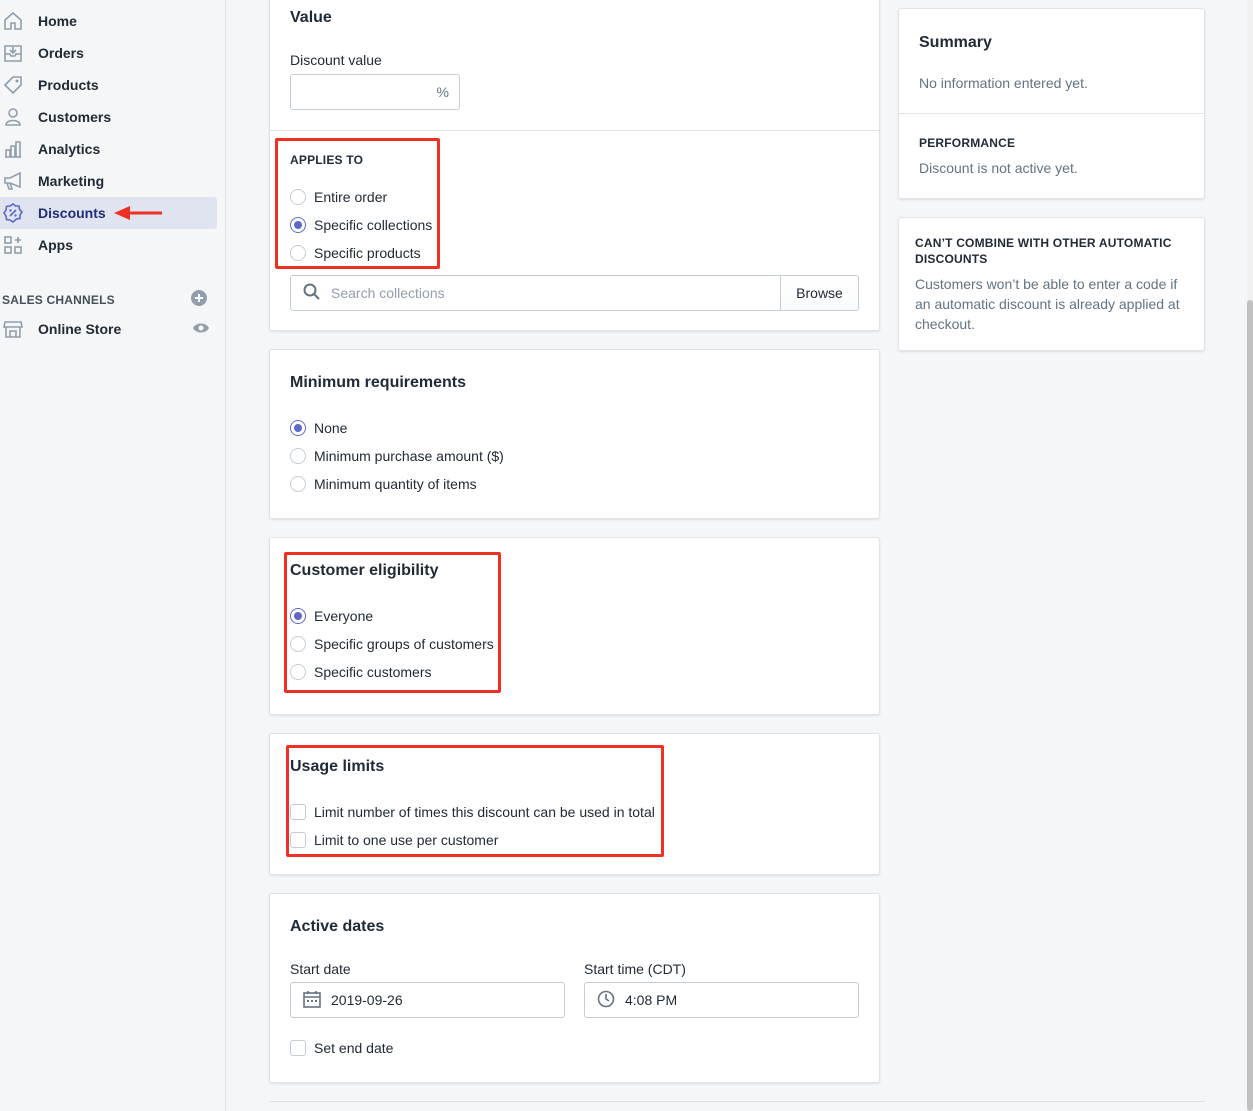 This screenshot has height=1111, width=1253. Describe the element at coordinates (320, 969) in the screenshot. I see `start-date-label: Start date` at that location.